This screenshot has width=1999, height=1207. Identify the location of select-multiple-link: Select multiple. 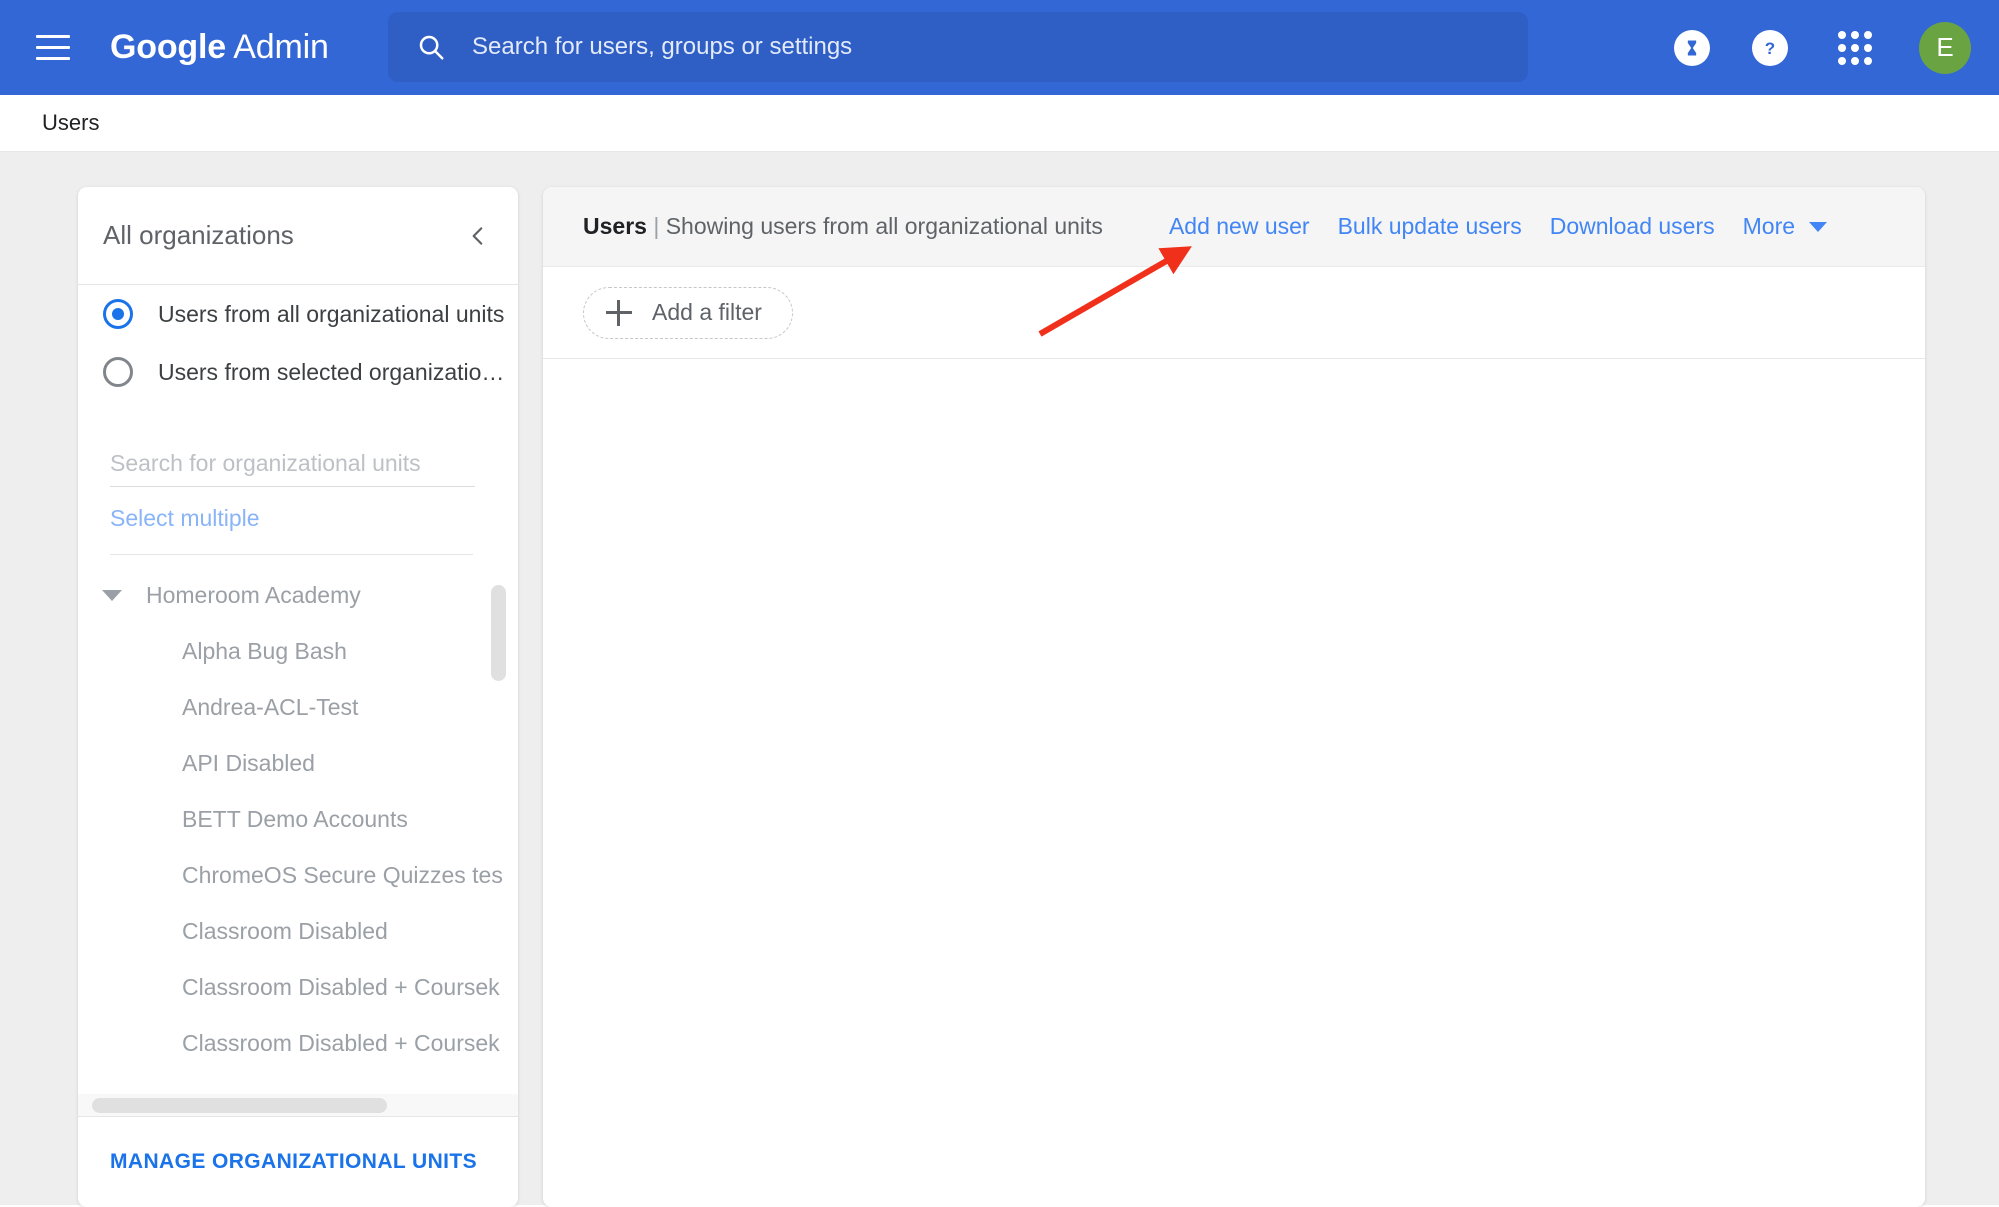
(185, 518).